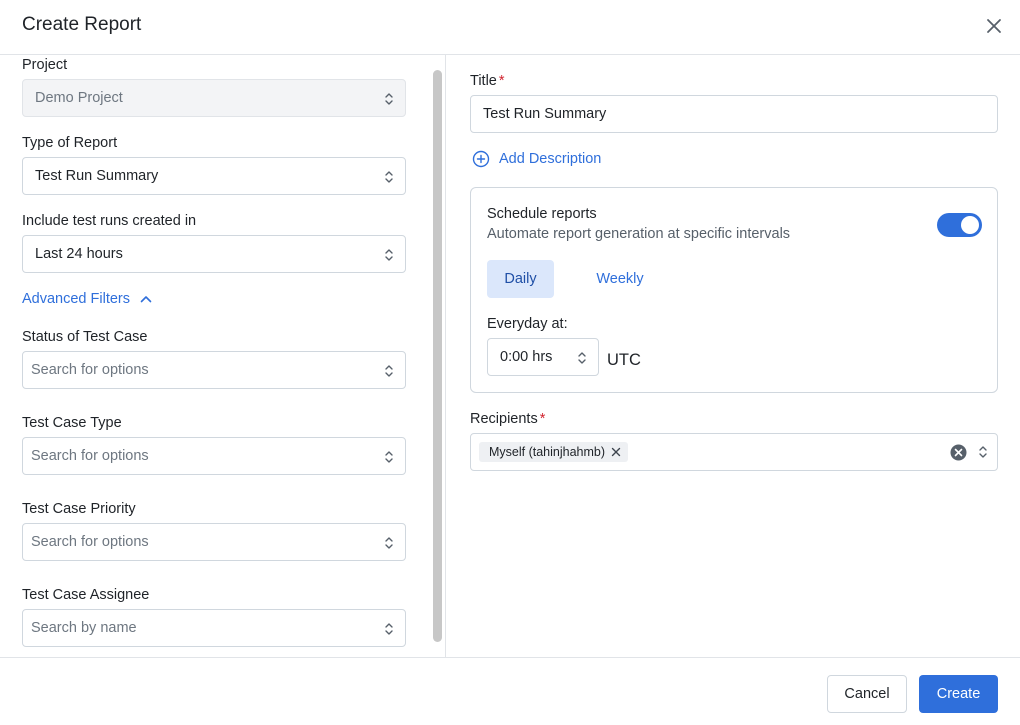 Image resolution: width=1020 pixels, height=725 pixels. I want to click on create-button: Create, so click(958, 694).